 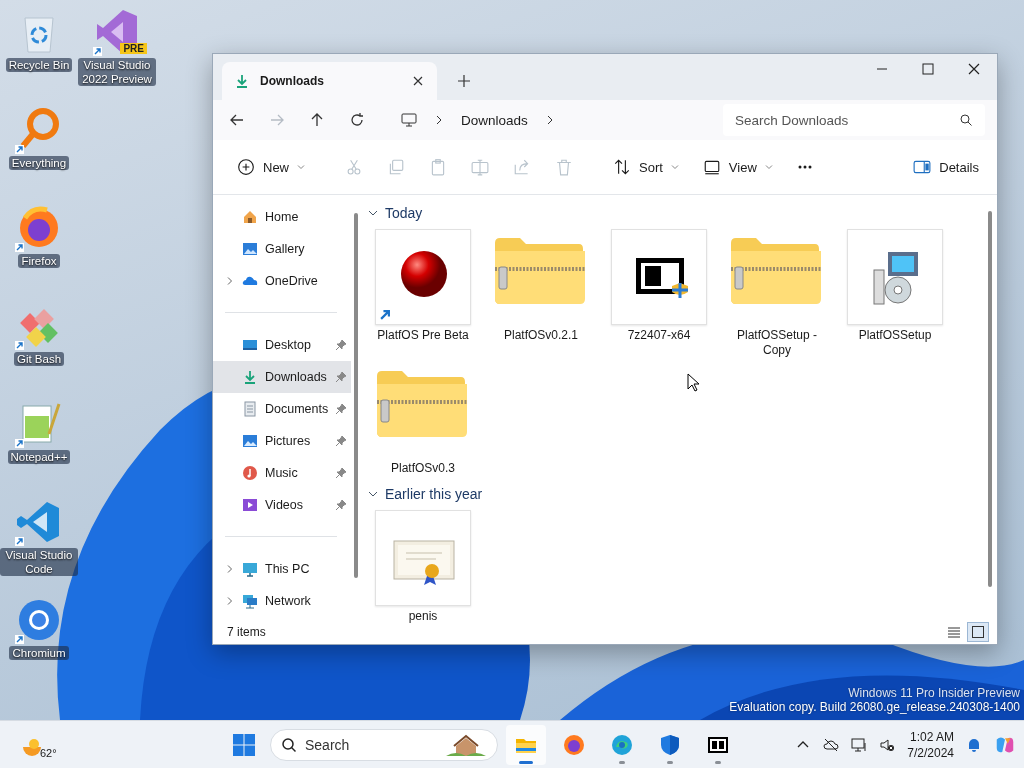 What do you see at coordinates (933, 693) in the screenshot?
I see `watermark-text: Windows 11 Pro Insider Preview` at bounding box center [933, 693].